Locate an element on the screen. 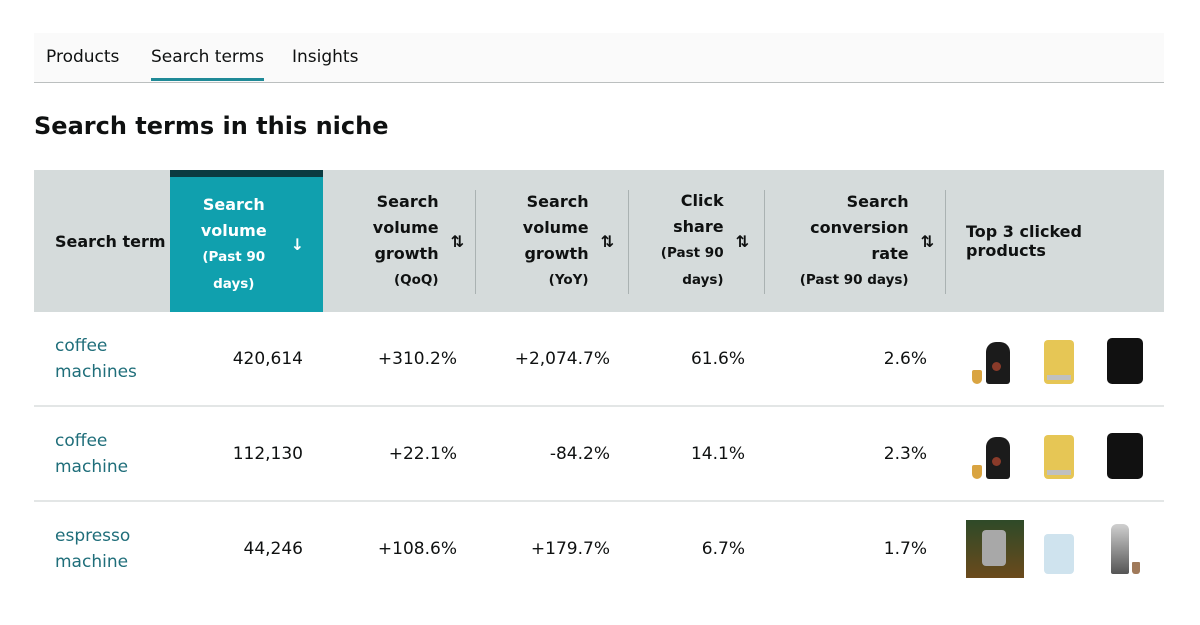  column-header-qoq-growth: Search volume growth (QoQ) ⇅ is located at coordinates (404, 241).